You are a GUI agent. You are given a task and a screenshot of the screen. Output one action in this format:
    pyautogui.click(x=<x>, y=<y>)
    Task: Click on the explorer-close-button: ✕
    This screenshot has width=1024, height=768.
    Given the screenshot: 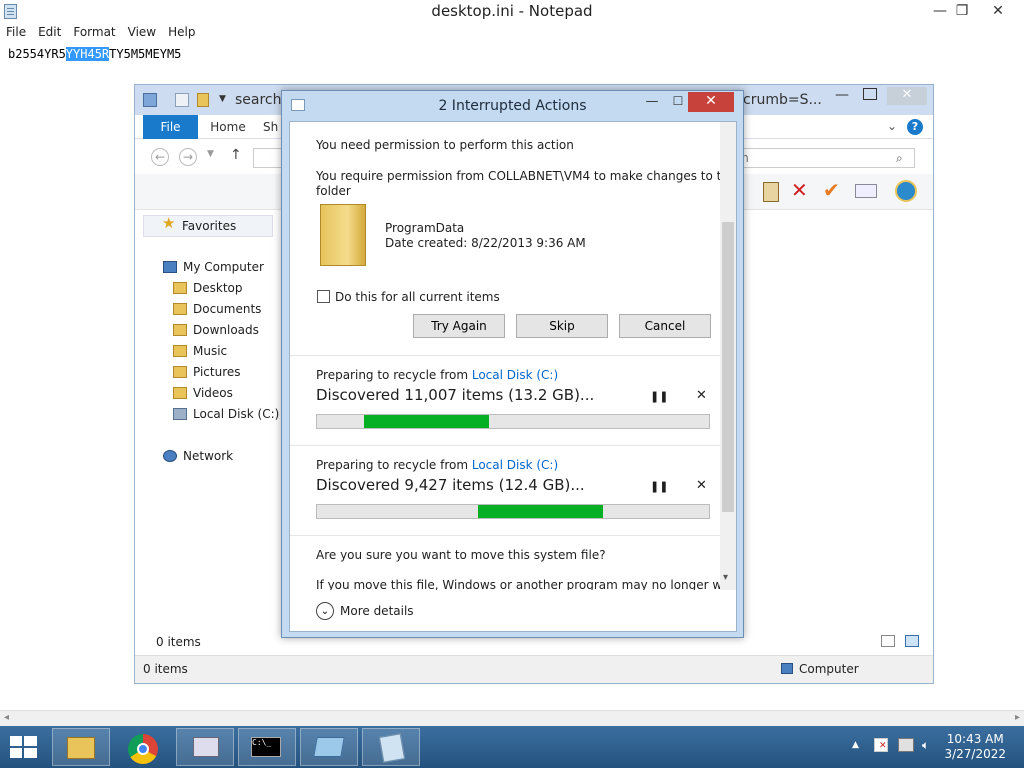 What is the action you would take?
    pyautogui.click(x=907, y=96)
    